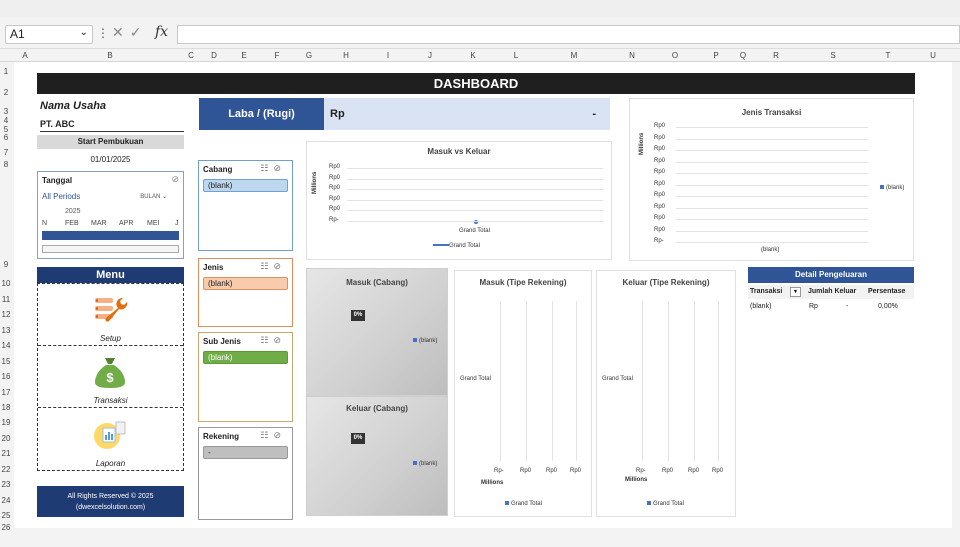 This screenshot has width=960, height=547. What do you see at coordinates (474, 231) in the screenshot?
I see `category-label: Grand Total` at bounding box center [474, 231].